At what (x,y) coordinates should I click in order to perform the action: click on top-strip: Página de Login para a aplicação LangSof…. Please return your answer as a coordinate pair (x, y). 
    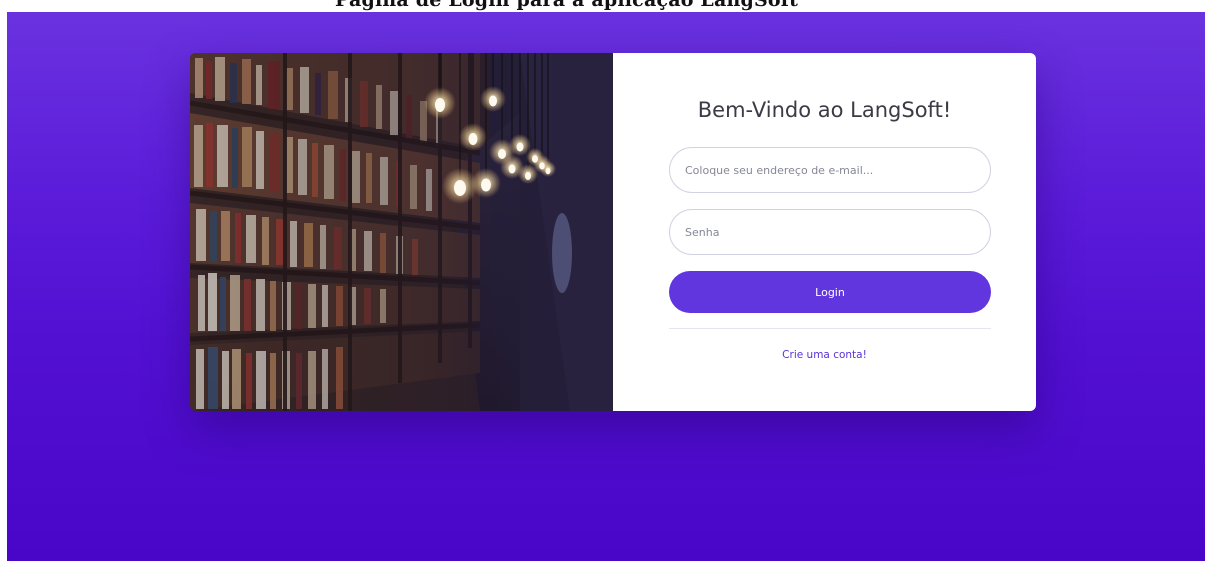
    Looking at the image, I should click on (602, 6).